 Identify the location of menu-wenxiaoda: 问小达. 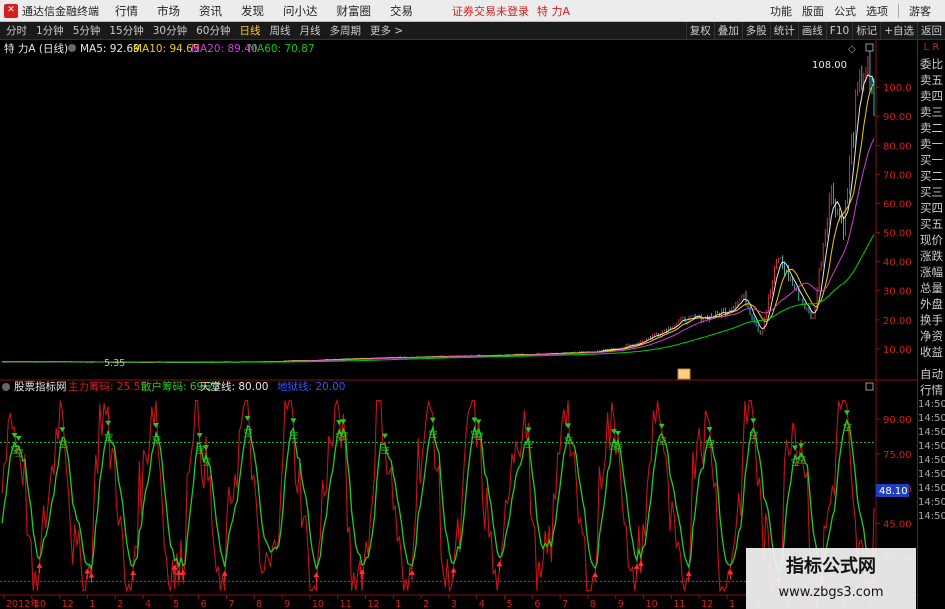
(300, 11).